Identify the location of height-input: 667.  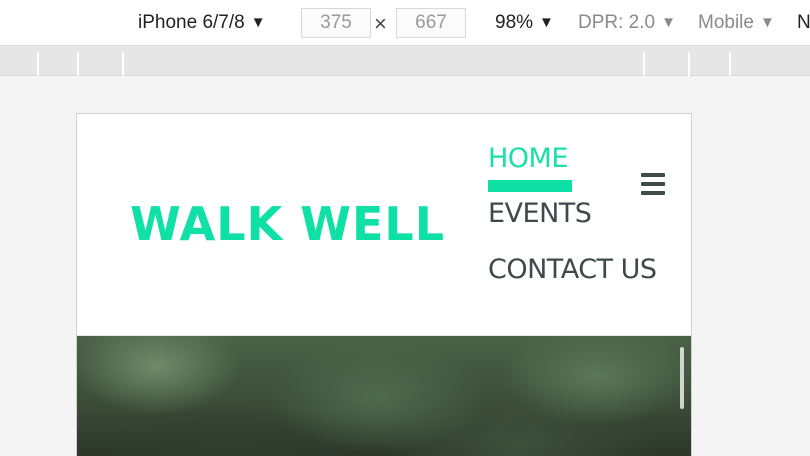
(431, 23).